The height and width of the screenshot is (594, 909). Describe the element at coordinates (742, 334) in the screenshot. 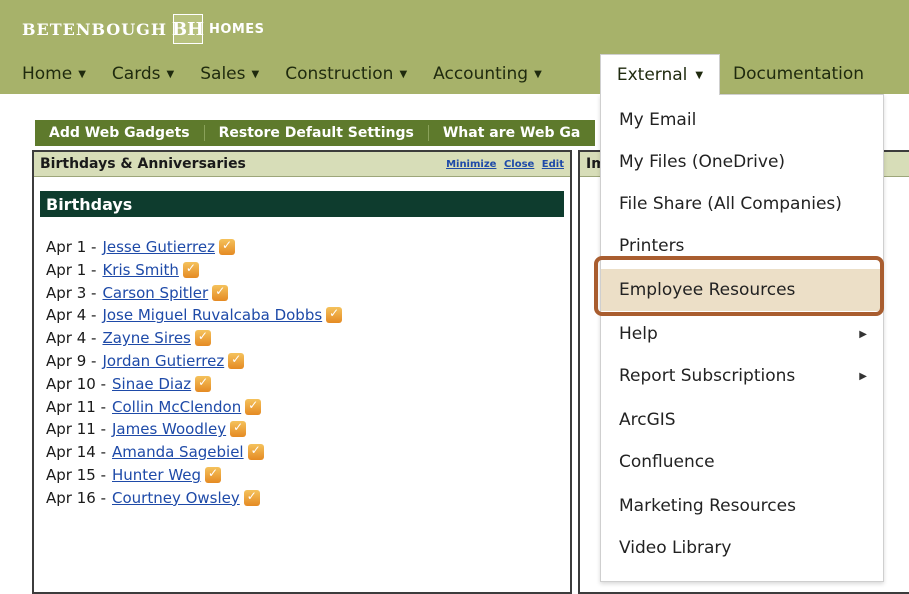

I see `menu-item-help: Help ▶` at that location.